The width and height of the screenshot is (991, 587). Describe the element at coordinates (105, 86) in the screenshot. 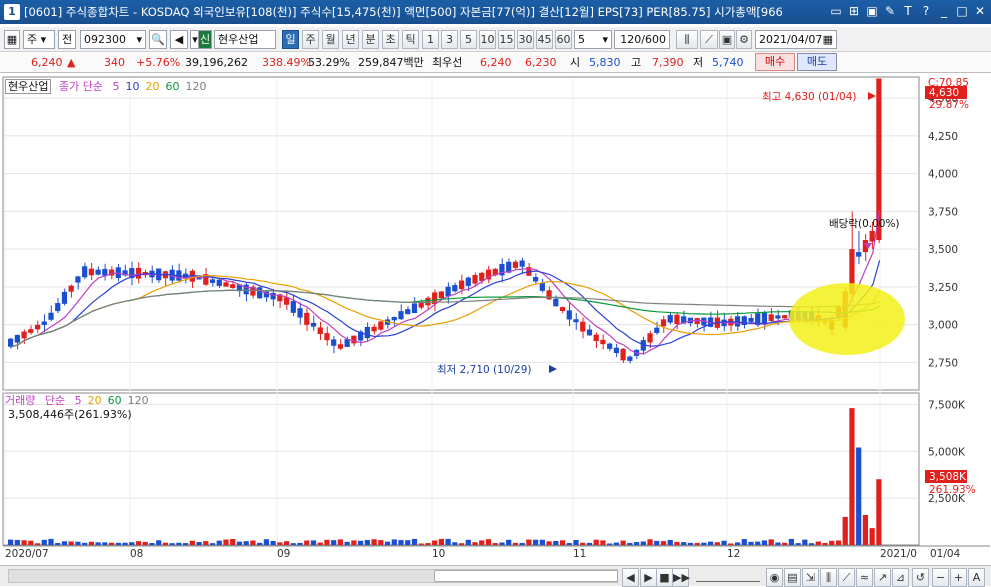

I see `price-legend: 현우산업 종가 단순 5 10 20 60 120` at that location.